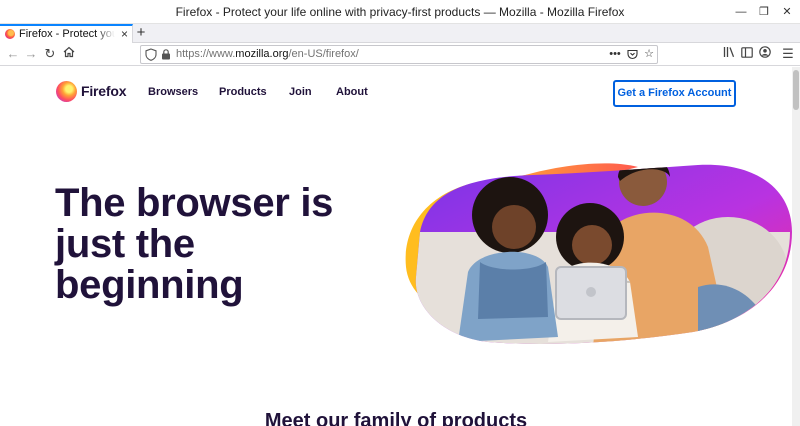  I want to click on firefox-favicon-icon, so click(10, 34).